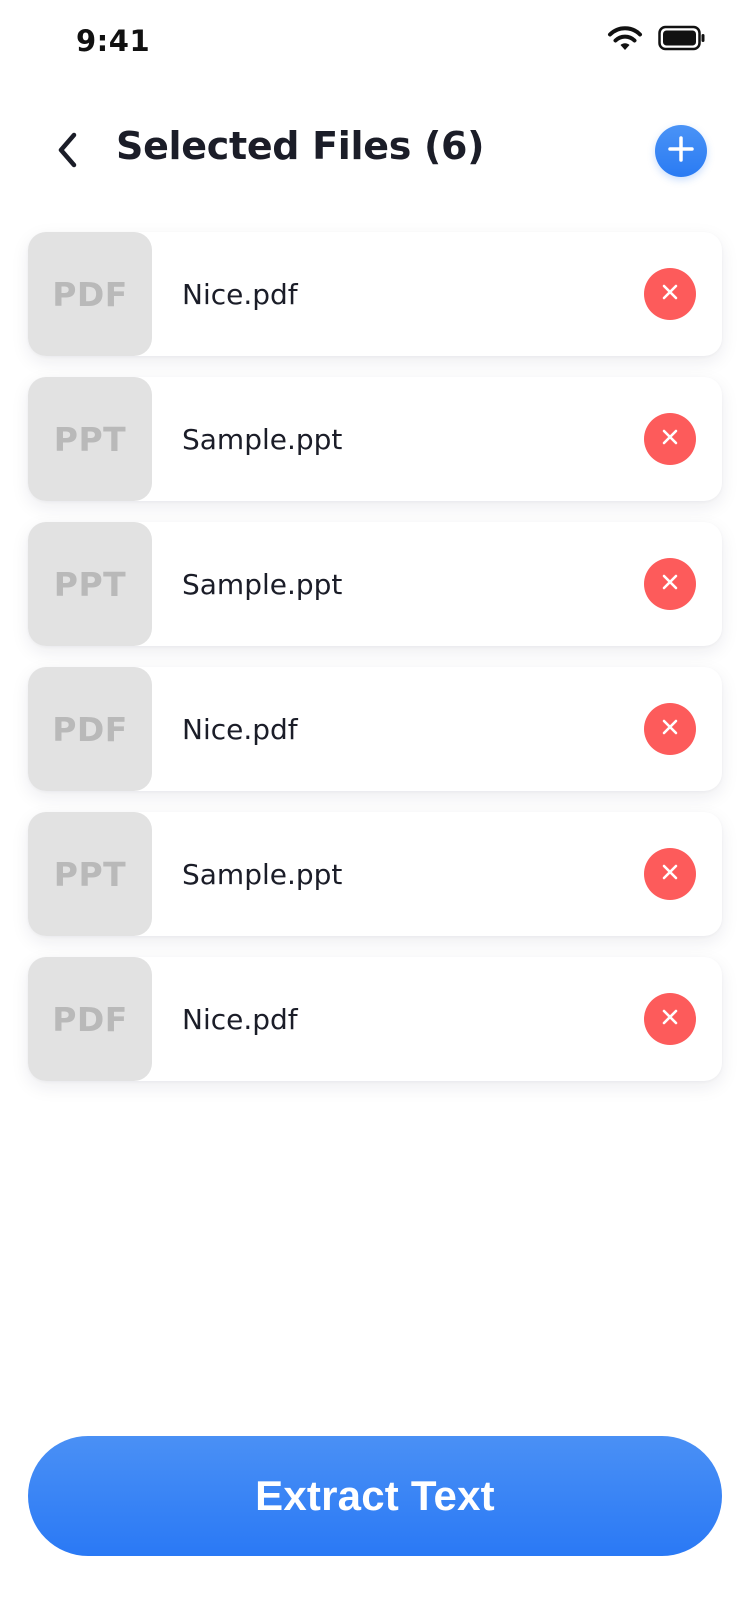  What do you see at coordinates (300, 146) in the screenshot?
I see `page-title: Selected Files (6)` at bounding box center [300, 146].